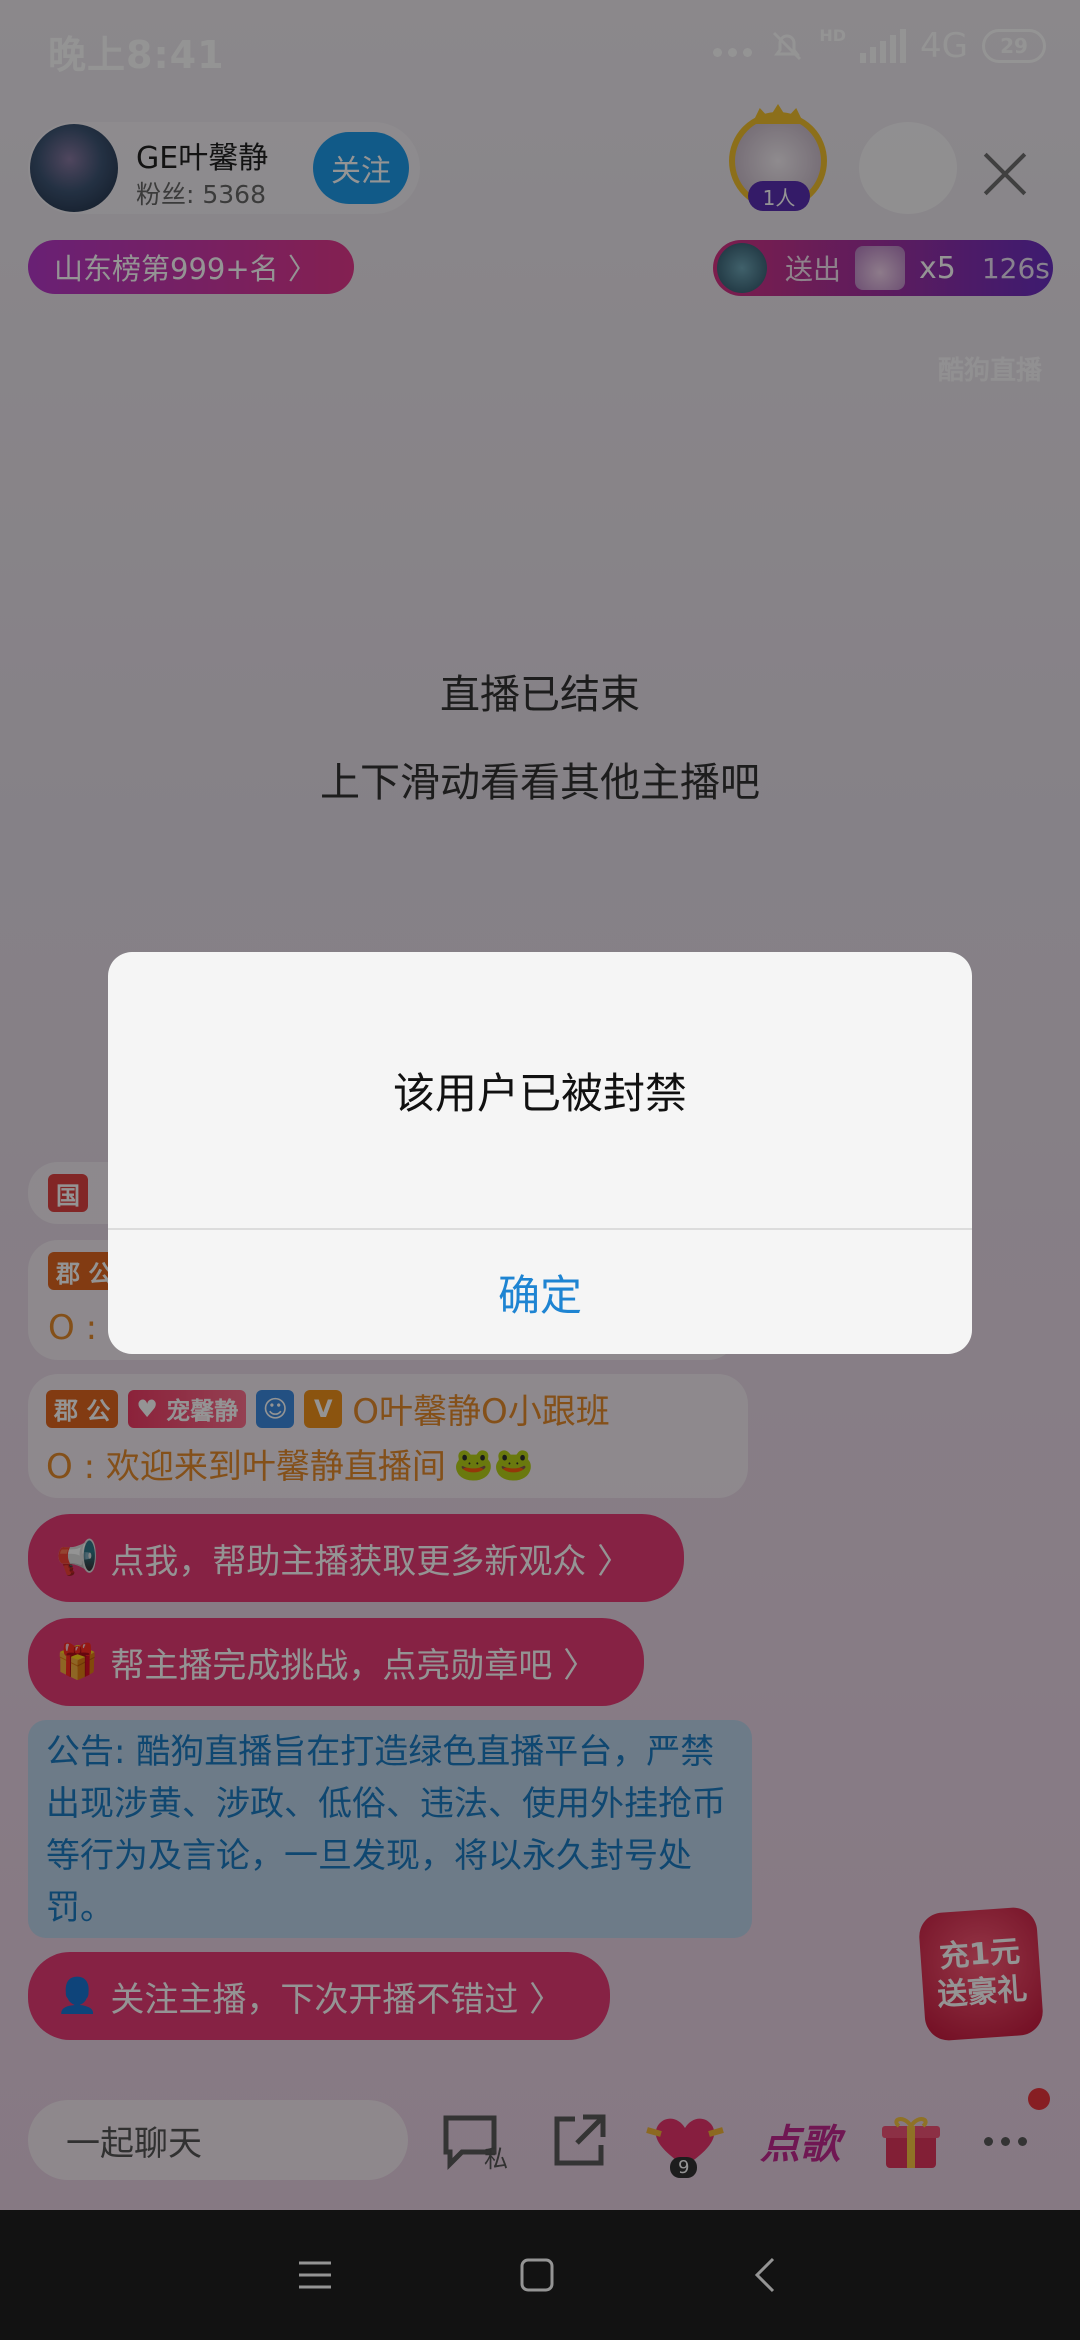 Image resolution: width=1080 pixels, height=2340 pixels. Describe the element at coordinates (539, 1093) in the screenshot. I see `dialog-message: 该用户已被封禁` at that location.